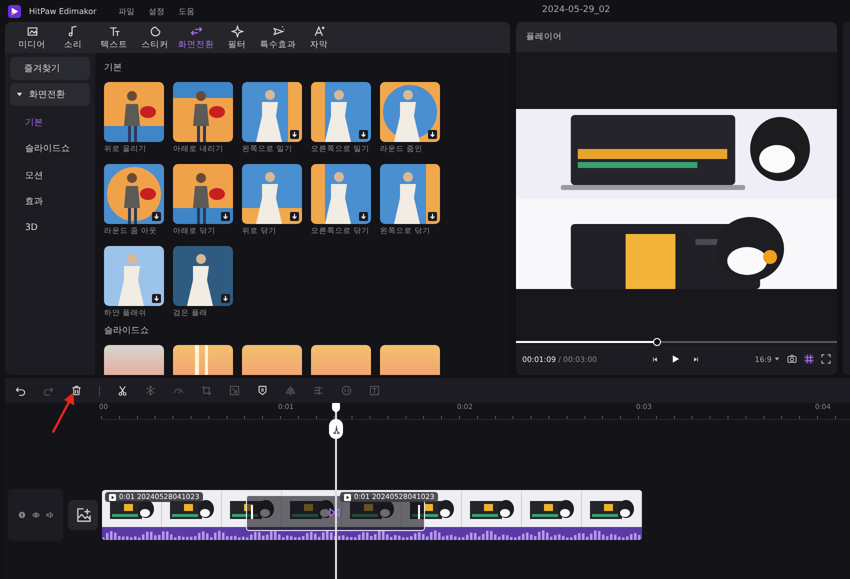 The image size is (850, 579). I want to click on section-title: 슬라이드쇼, so click(127, 331).